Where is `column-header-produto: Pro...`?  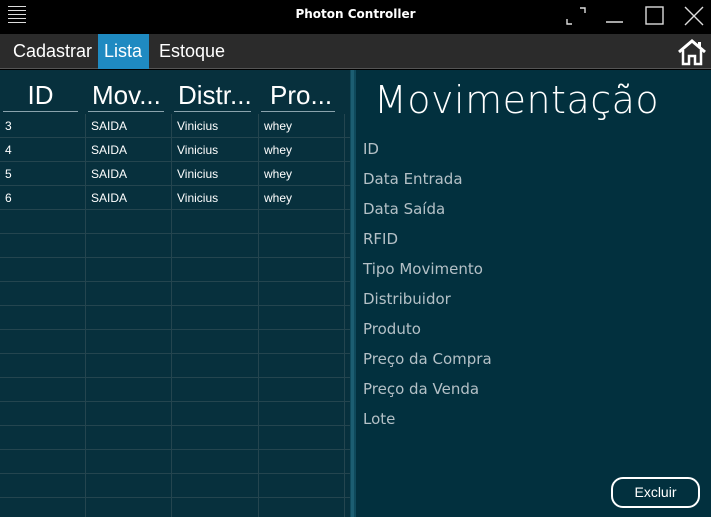 column-header-produto: Pro... is located at coordinates (298, 96).